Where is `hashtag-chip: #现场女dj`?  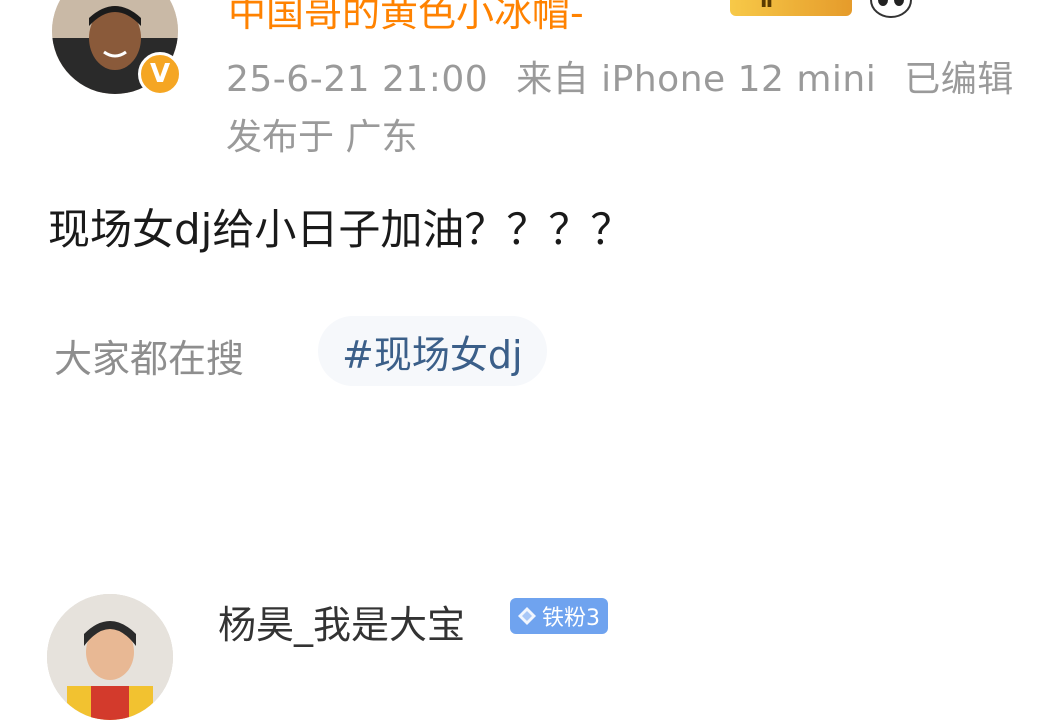
hashtag-chip: #现场女dj is located at coordinates (432, 351).